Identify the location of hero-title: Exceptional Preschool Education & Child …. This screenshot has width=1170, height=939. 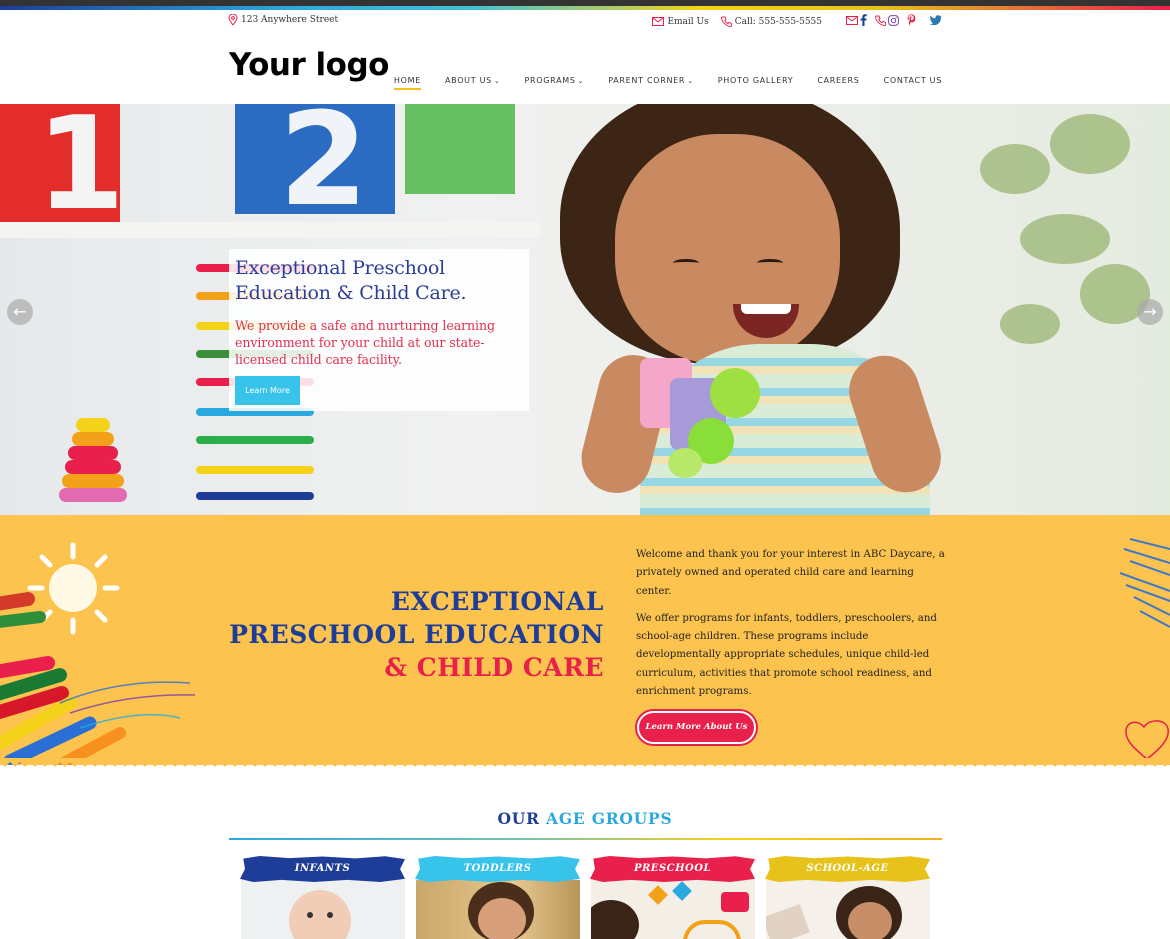
(379, 281).